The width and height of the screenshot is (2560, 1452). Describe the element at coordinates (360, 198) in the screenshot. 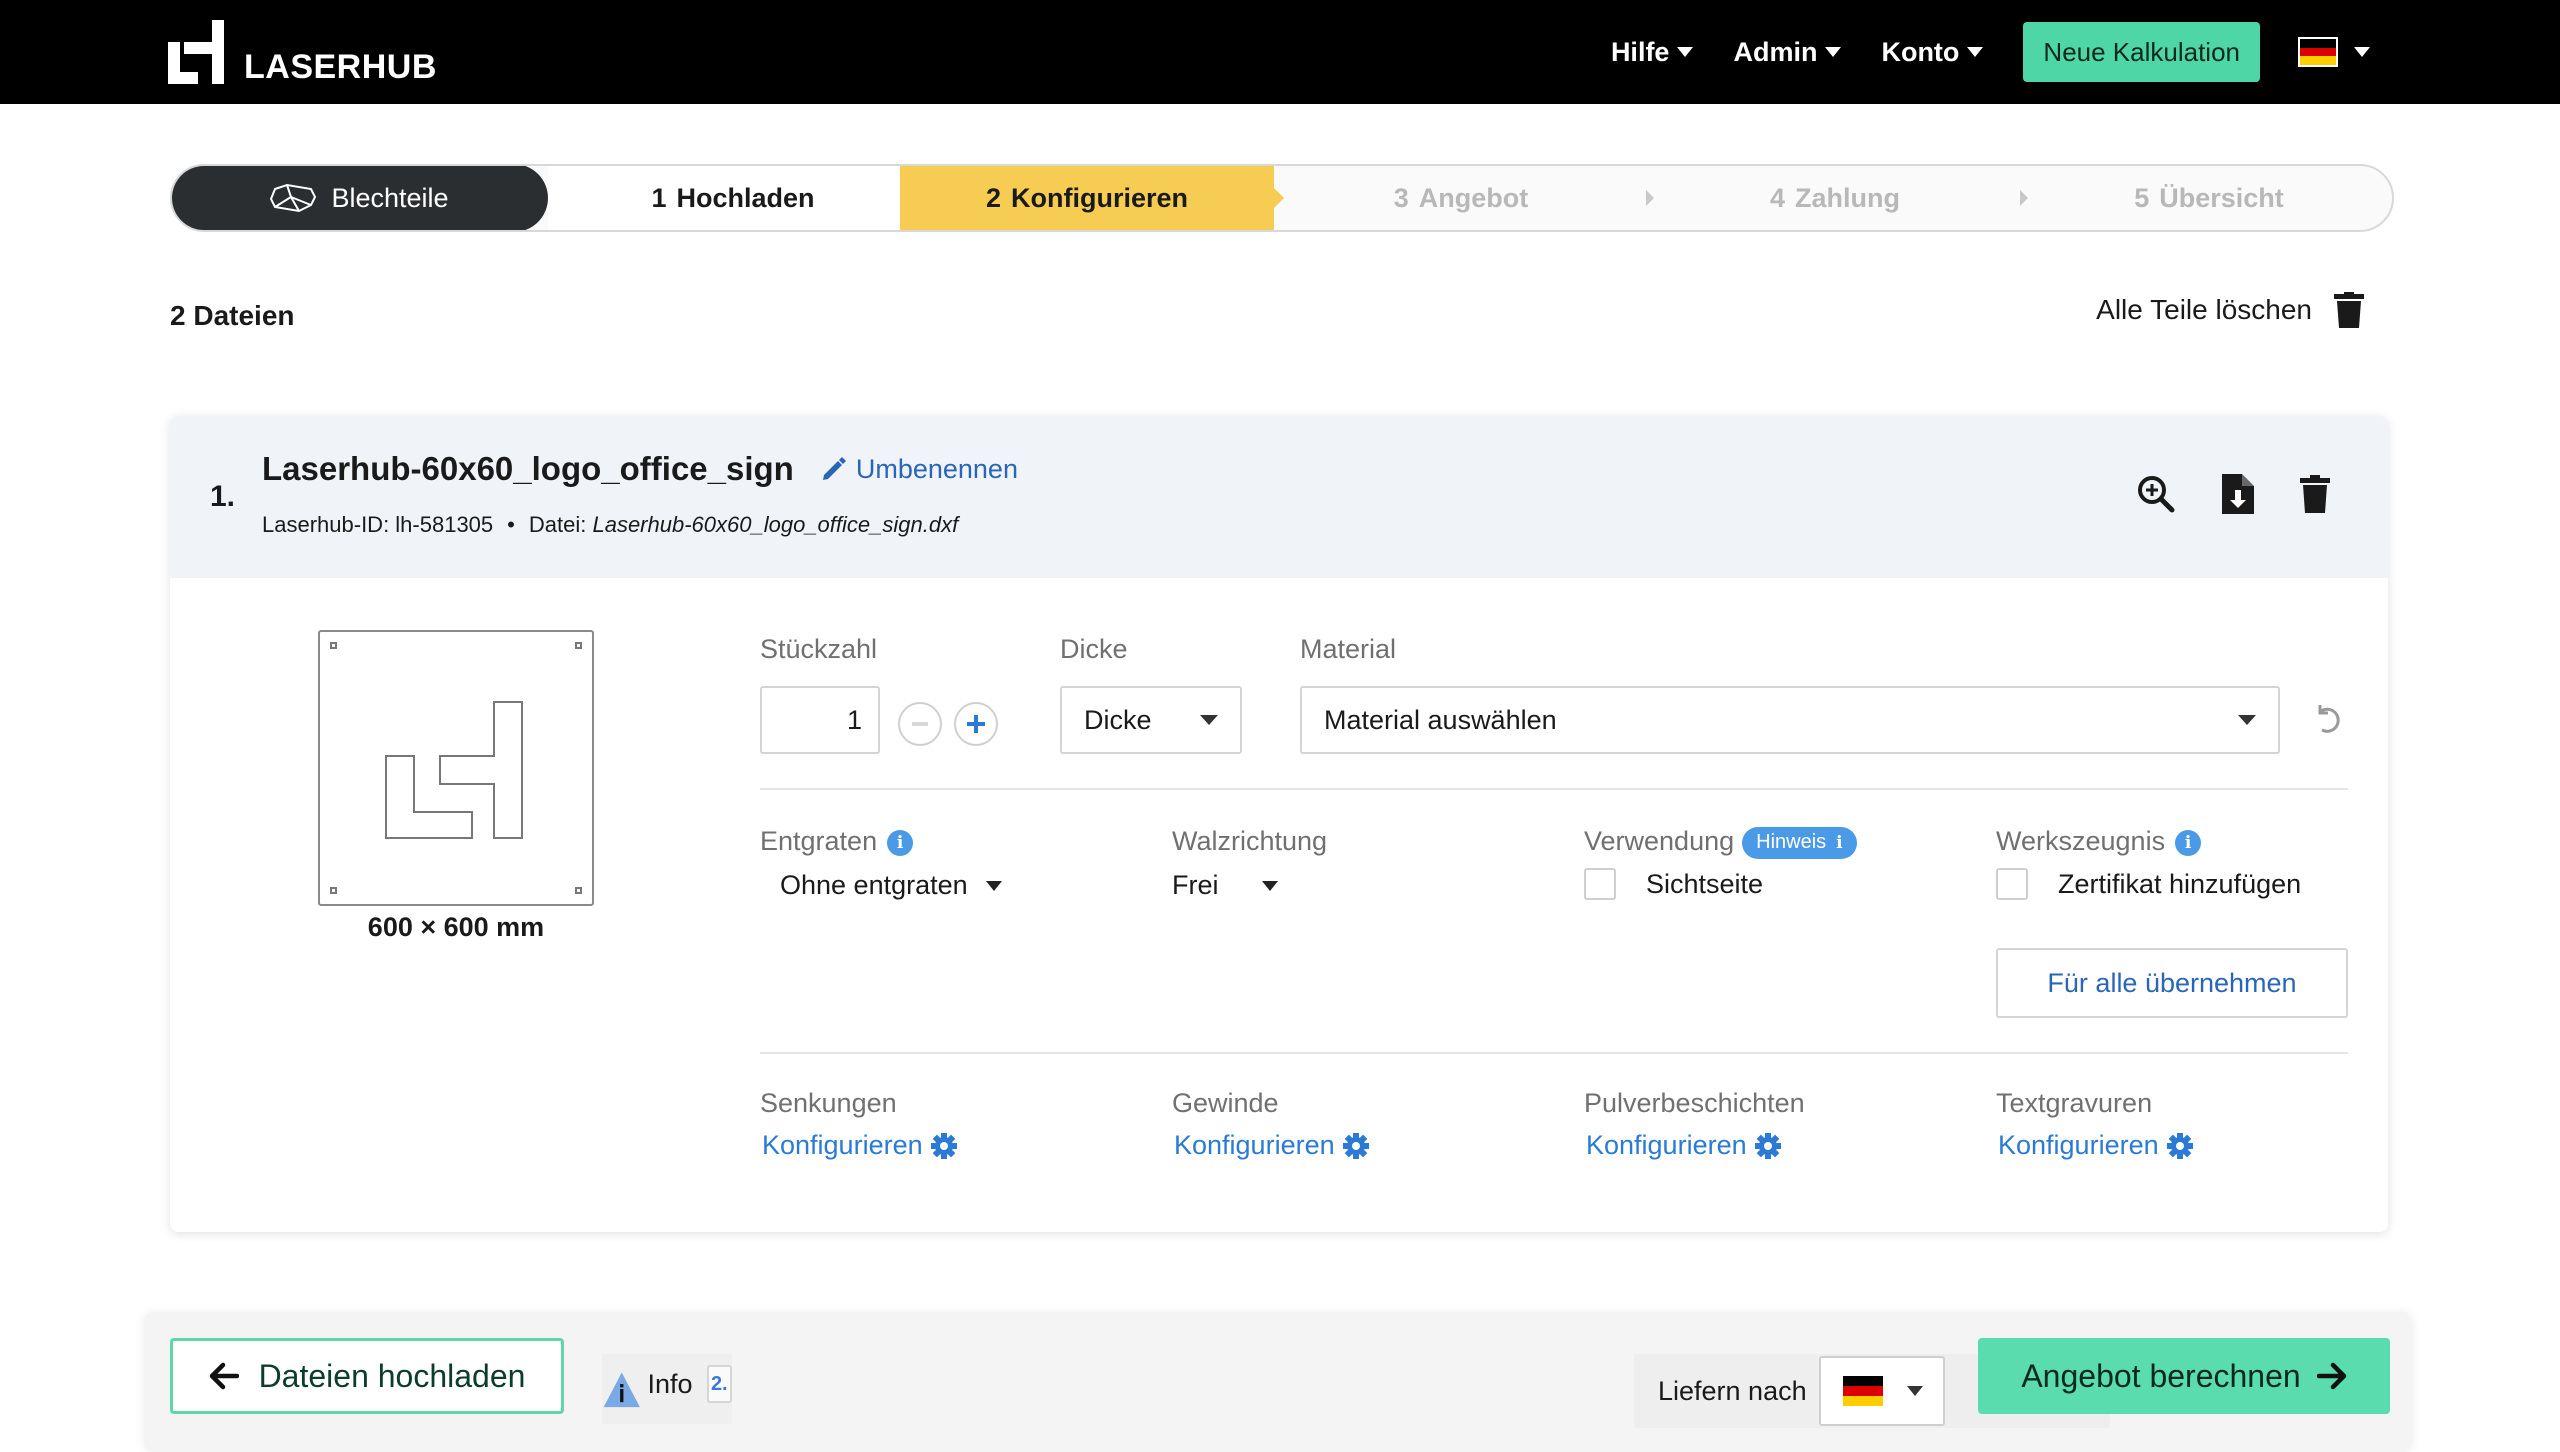

I see `step-category-blechteile: Blechteile` at that location.